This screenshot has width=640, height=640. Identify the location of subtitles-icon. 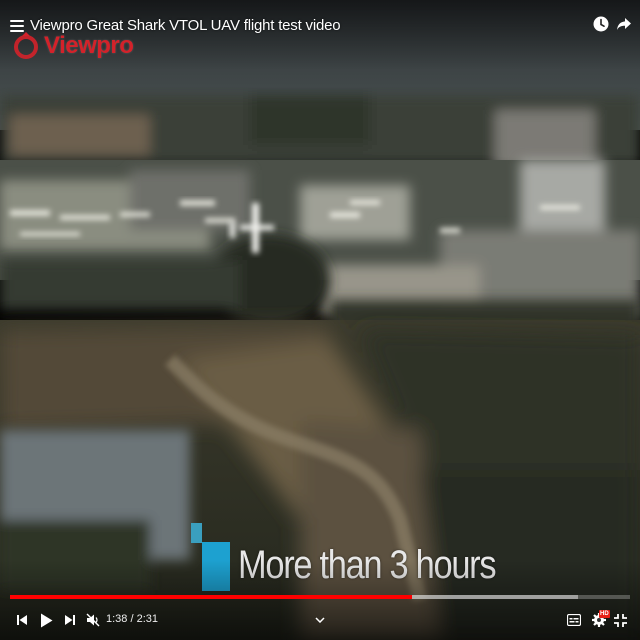
(574, 620).